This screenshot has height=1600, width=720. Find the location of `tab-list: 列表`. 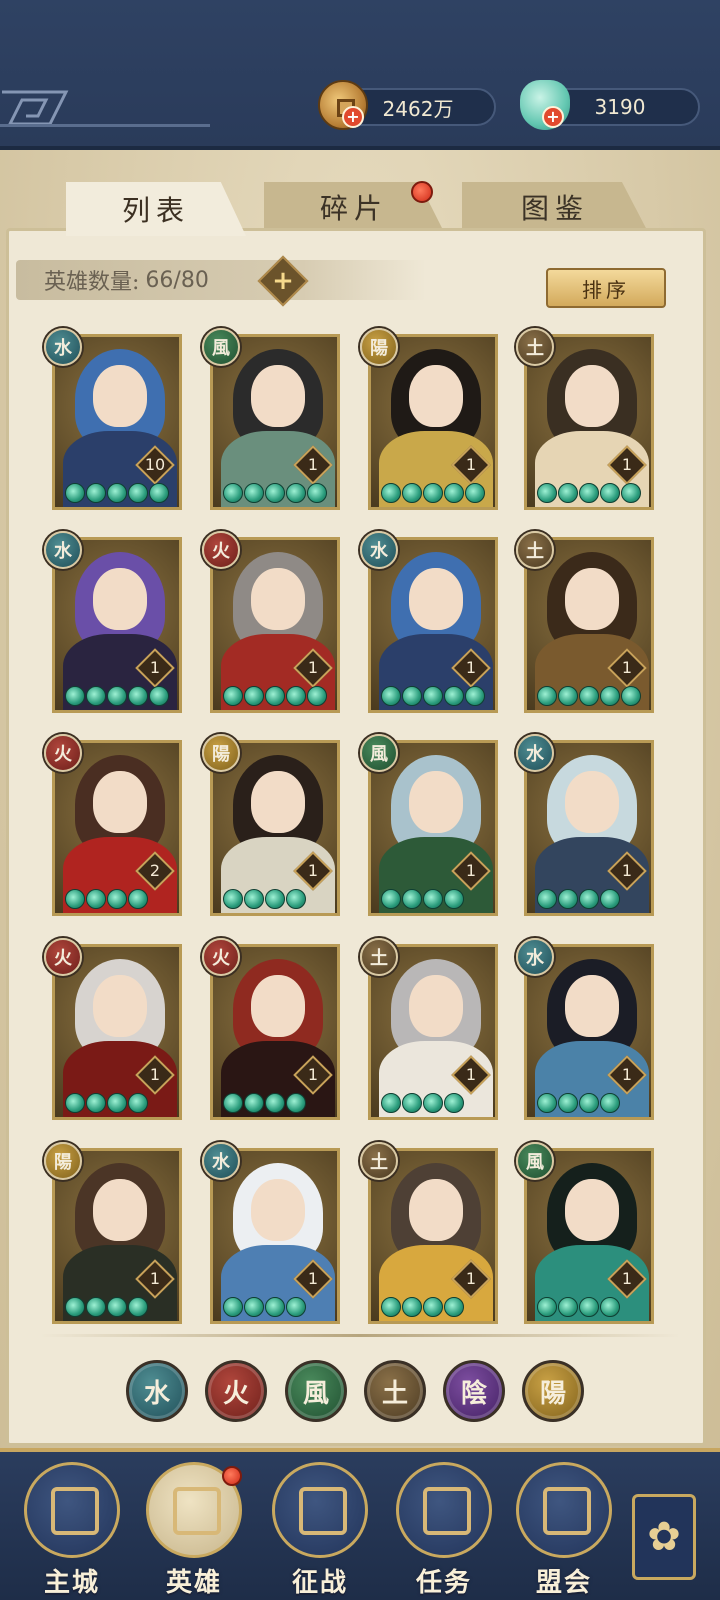

tab-list: 列表 is located at coordinates (156, 209).